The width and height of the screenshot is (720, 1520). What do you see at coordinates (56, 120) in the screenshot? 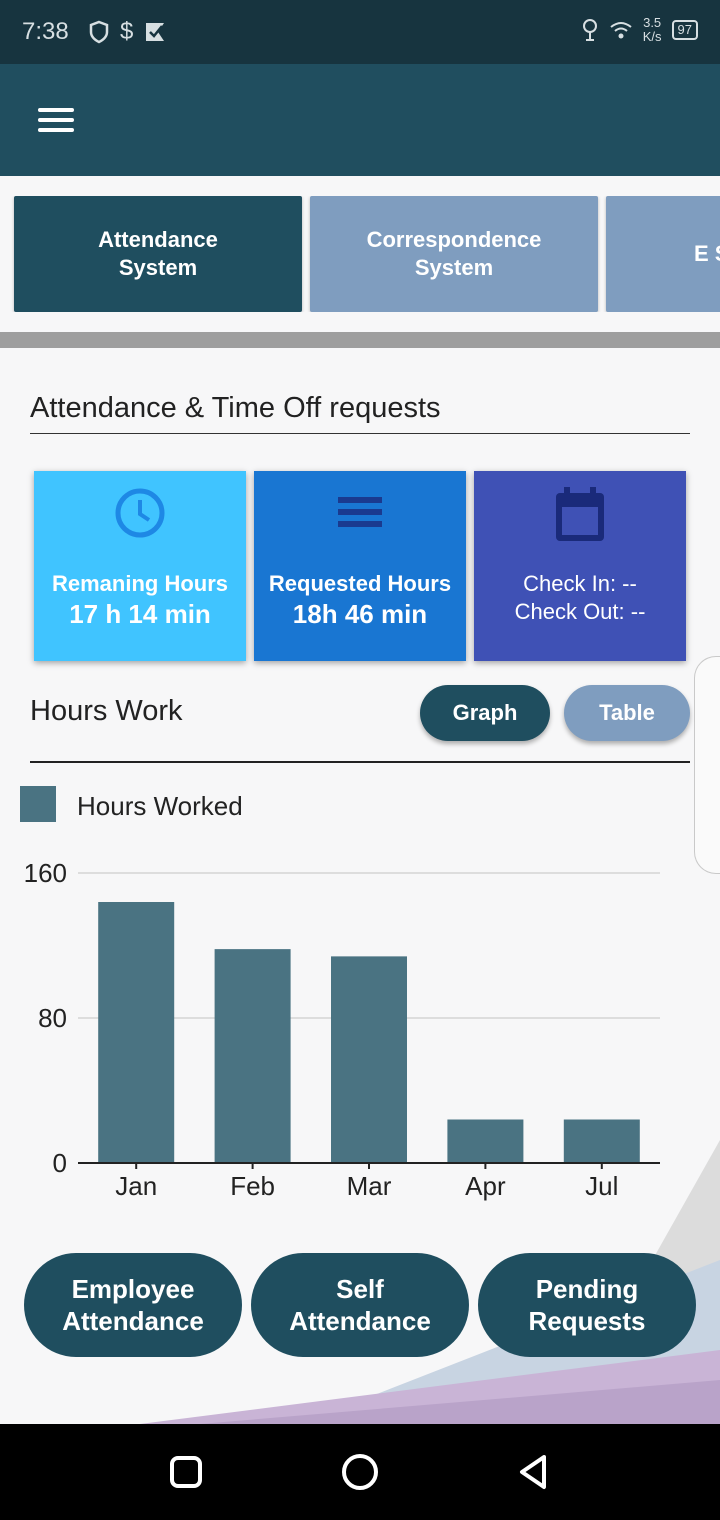
I see `hamburger-menu-icon` at bounding box center [56, 120].